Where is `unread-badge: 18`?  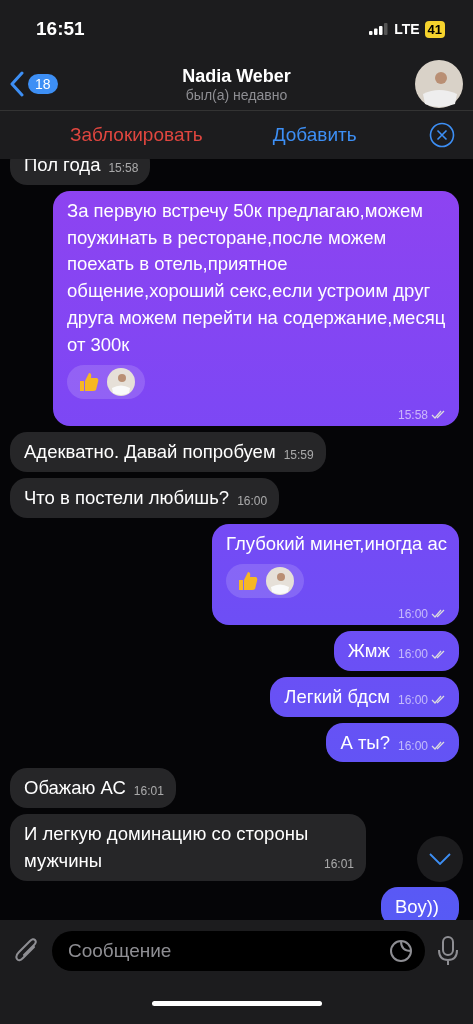 unread-badge: 18 is located at coordinates (43, 84).